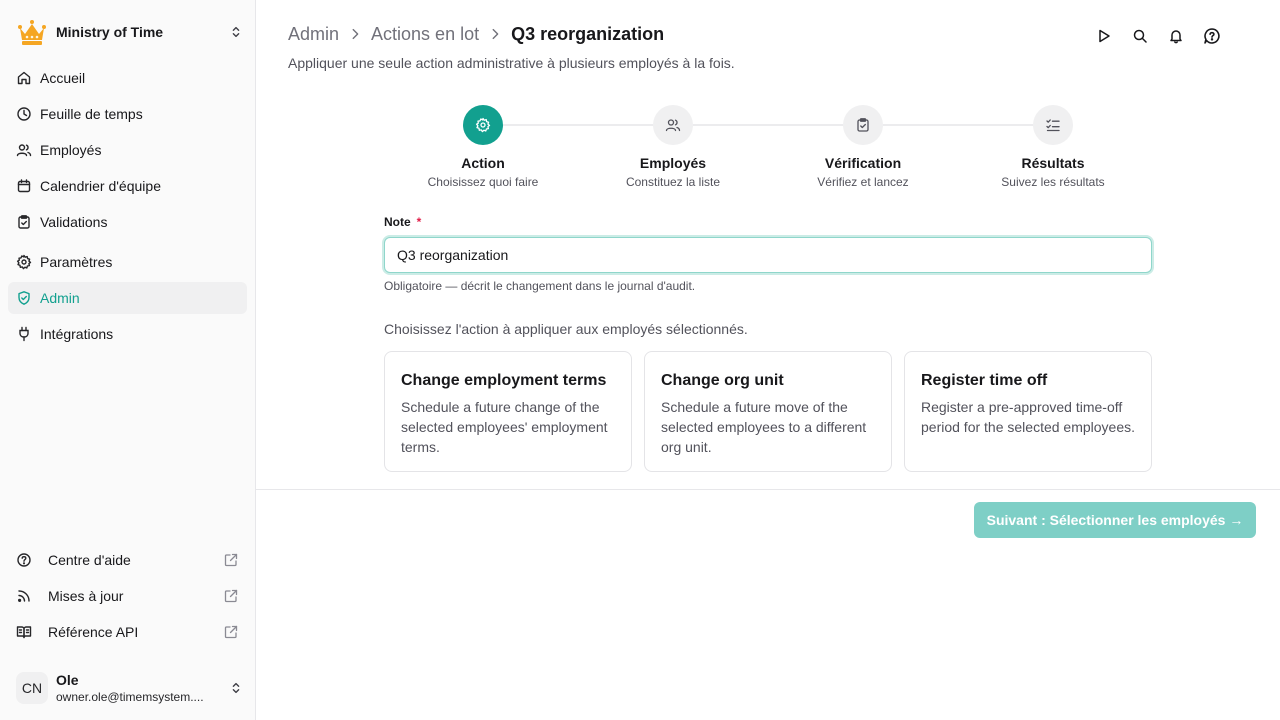 This screenshot has height=720, width=1280. I want to click on step-subtitle: Constituez la liste, so click(673, 182).